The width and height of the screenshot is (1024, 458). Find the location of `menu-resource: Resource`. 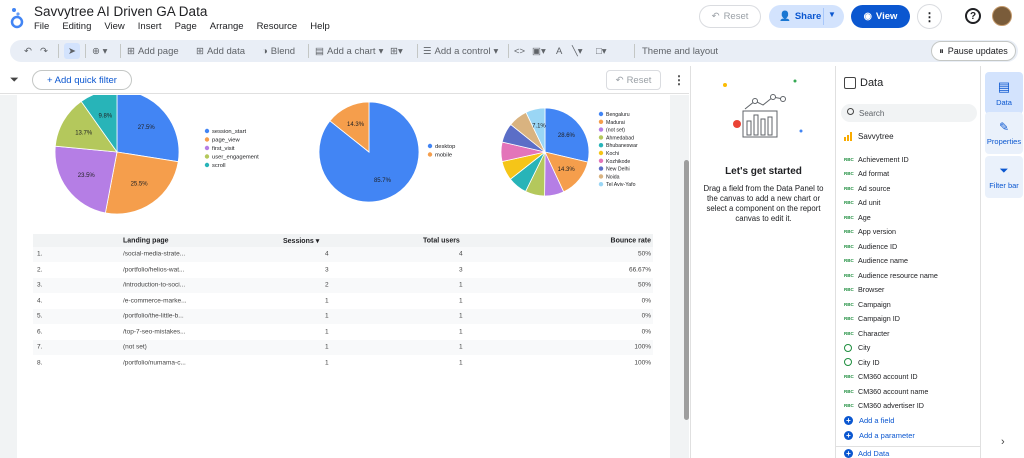

menu-resource: Resource is located at coordinates (277, 26).